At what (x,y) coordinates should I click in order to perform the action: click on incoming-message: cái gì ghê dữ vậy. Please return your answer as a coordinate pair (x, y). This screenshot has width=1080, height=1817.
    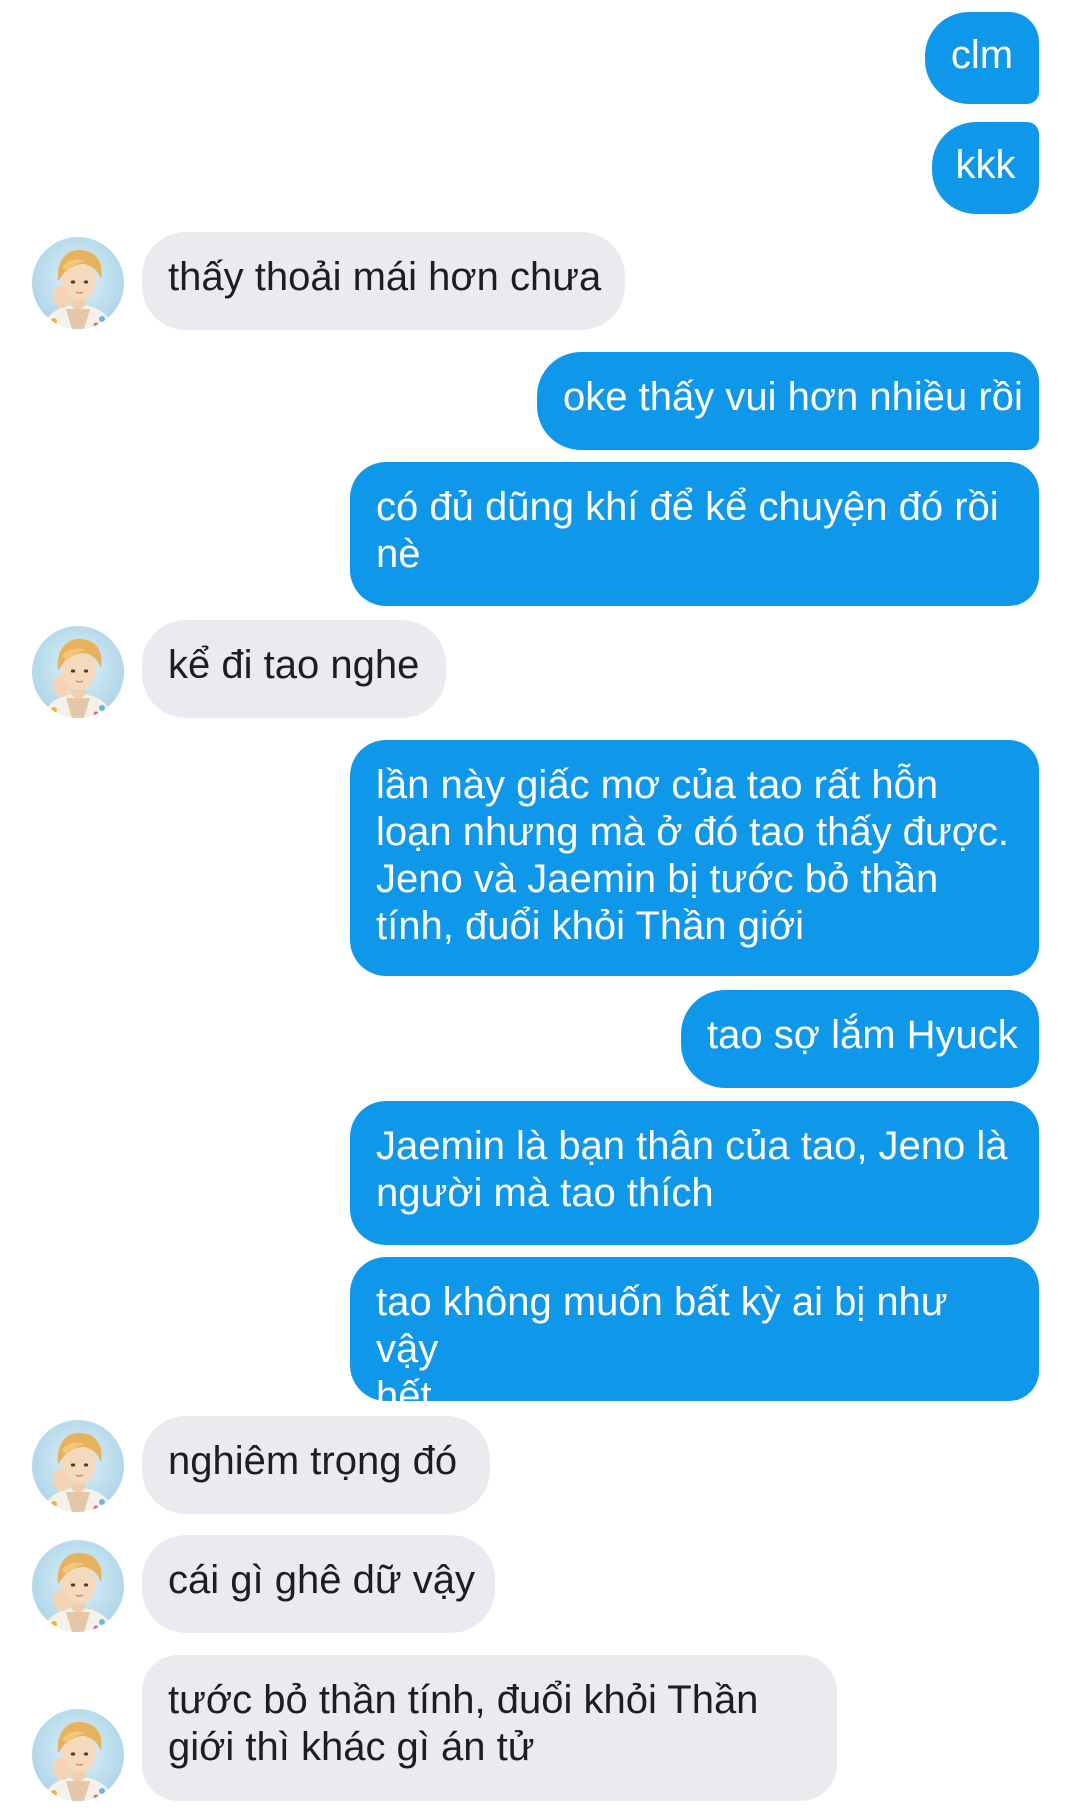
    Looking at the image, I should click on (318, 1584).